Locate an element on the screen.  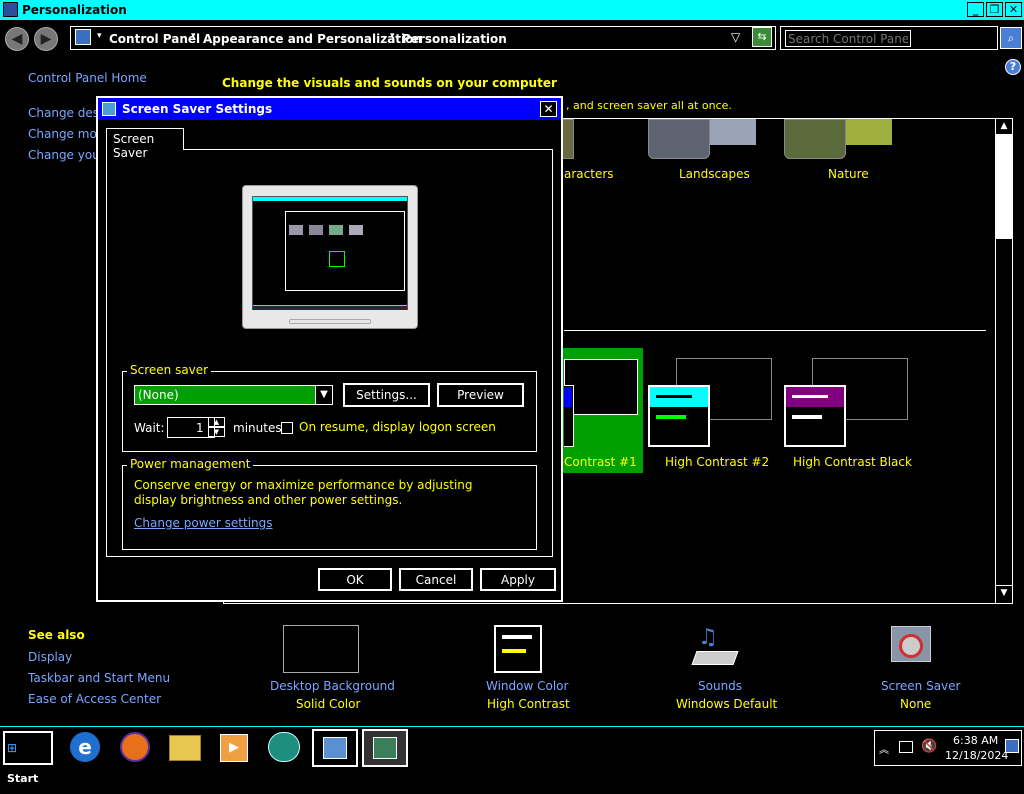
chevron-down-icon: ▼ is located at coordinates (323, 395).